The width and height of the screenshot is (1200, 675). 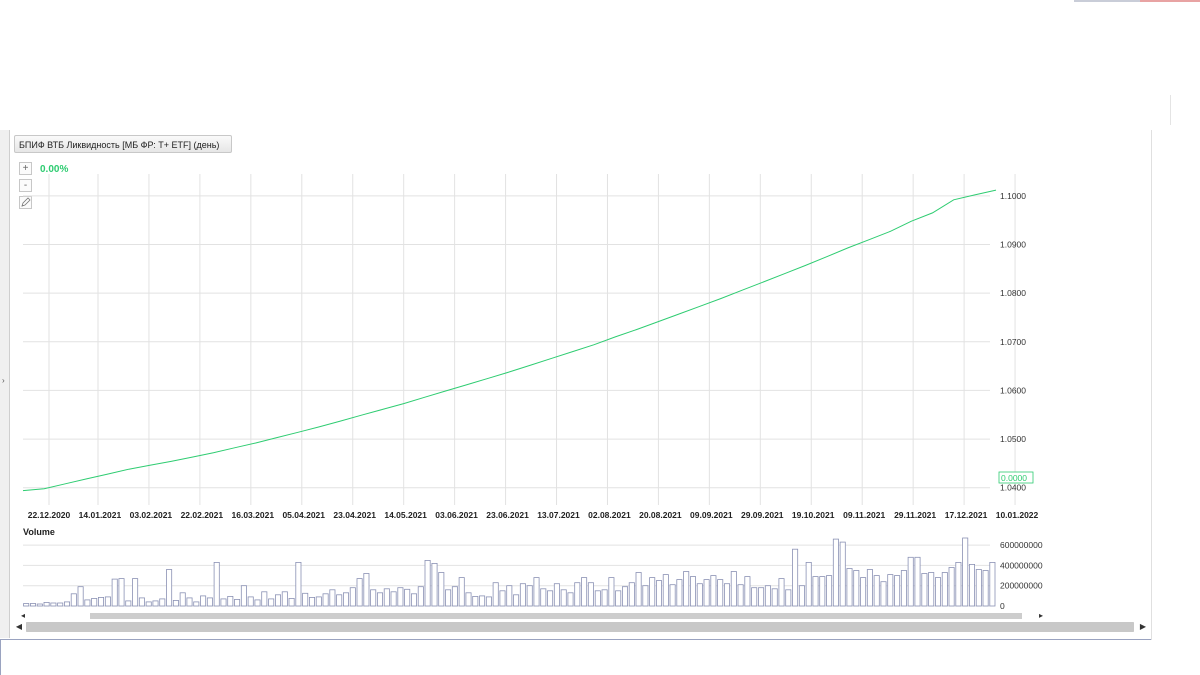 I want to click on horizontal-scrollbar: ◀ ▶, so click(x=580, y=627).